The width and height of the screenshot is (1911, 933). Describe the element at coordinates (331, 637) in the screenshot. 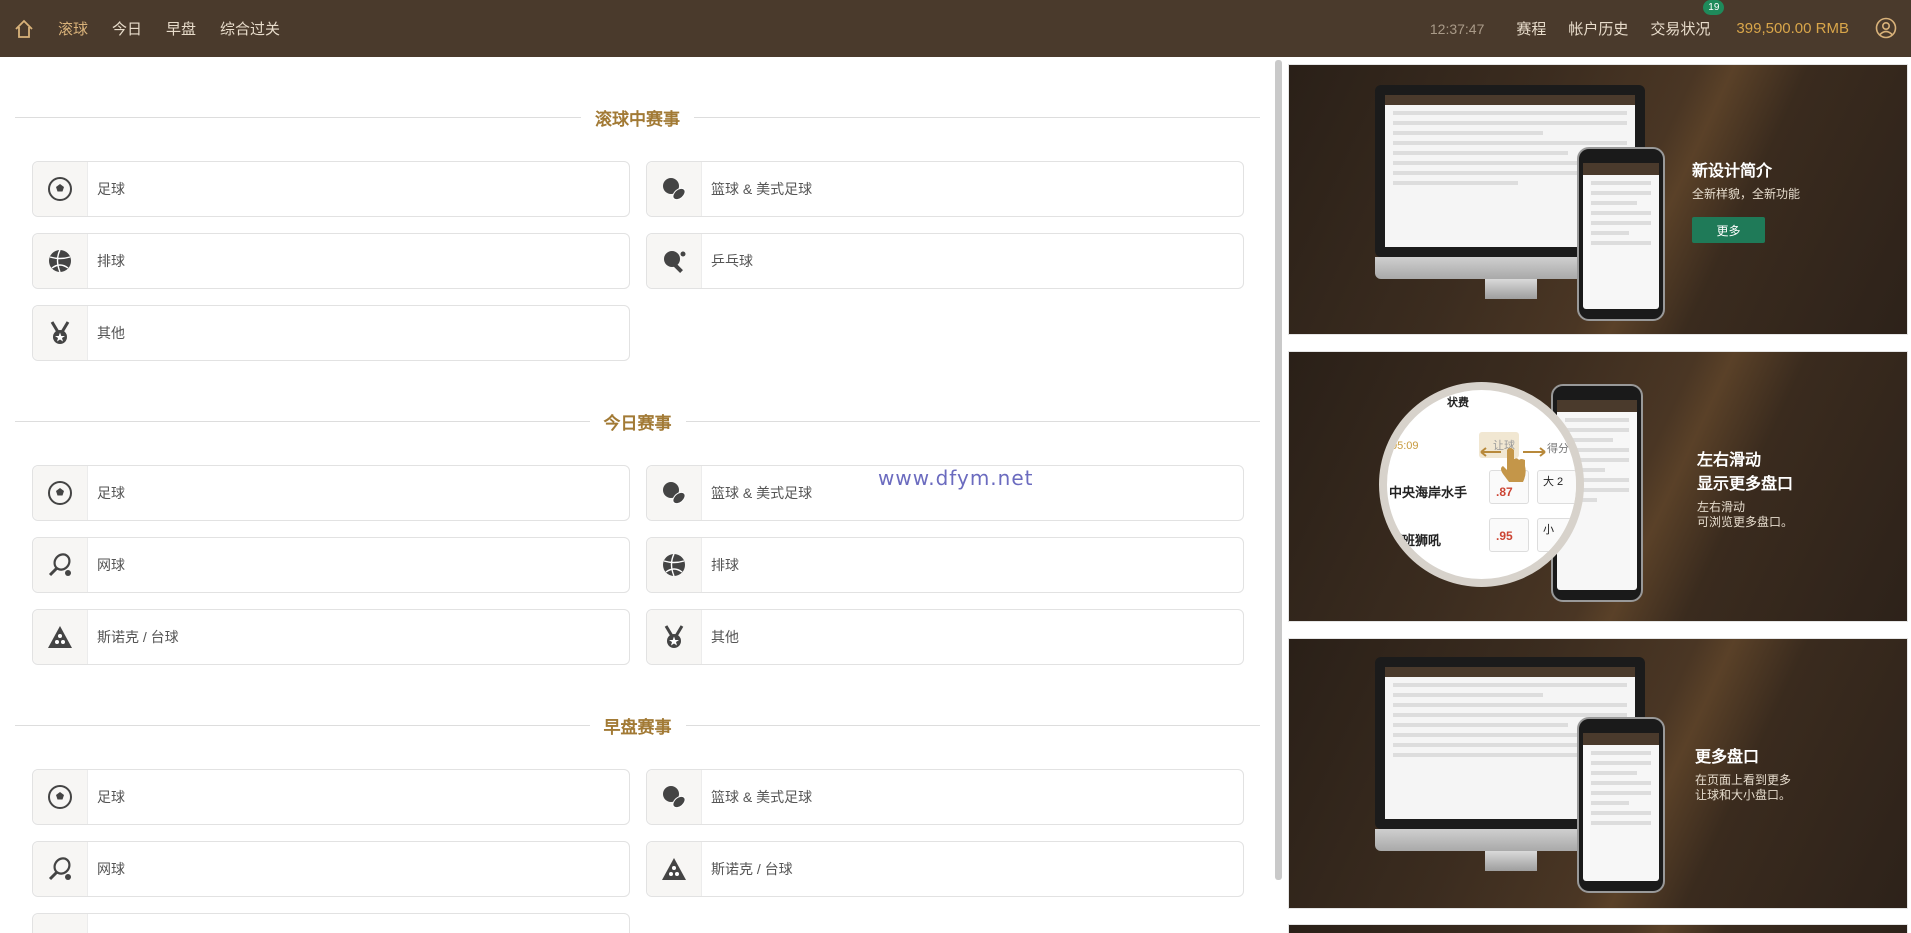

I see `sport-card-today-snooker: 斯诺克 / 台球` at that location.